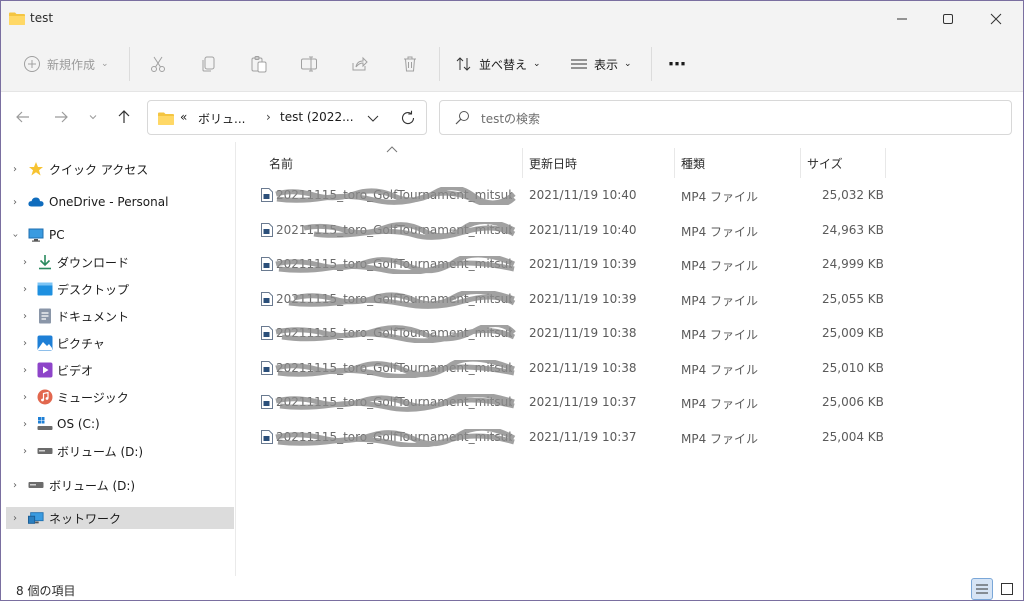 This screenshot has width=1024, height=601. I want to click on column-header-name: 名前, so click(281, 163).